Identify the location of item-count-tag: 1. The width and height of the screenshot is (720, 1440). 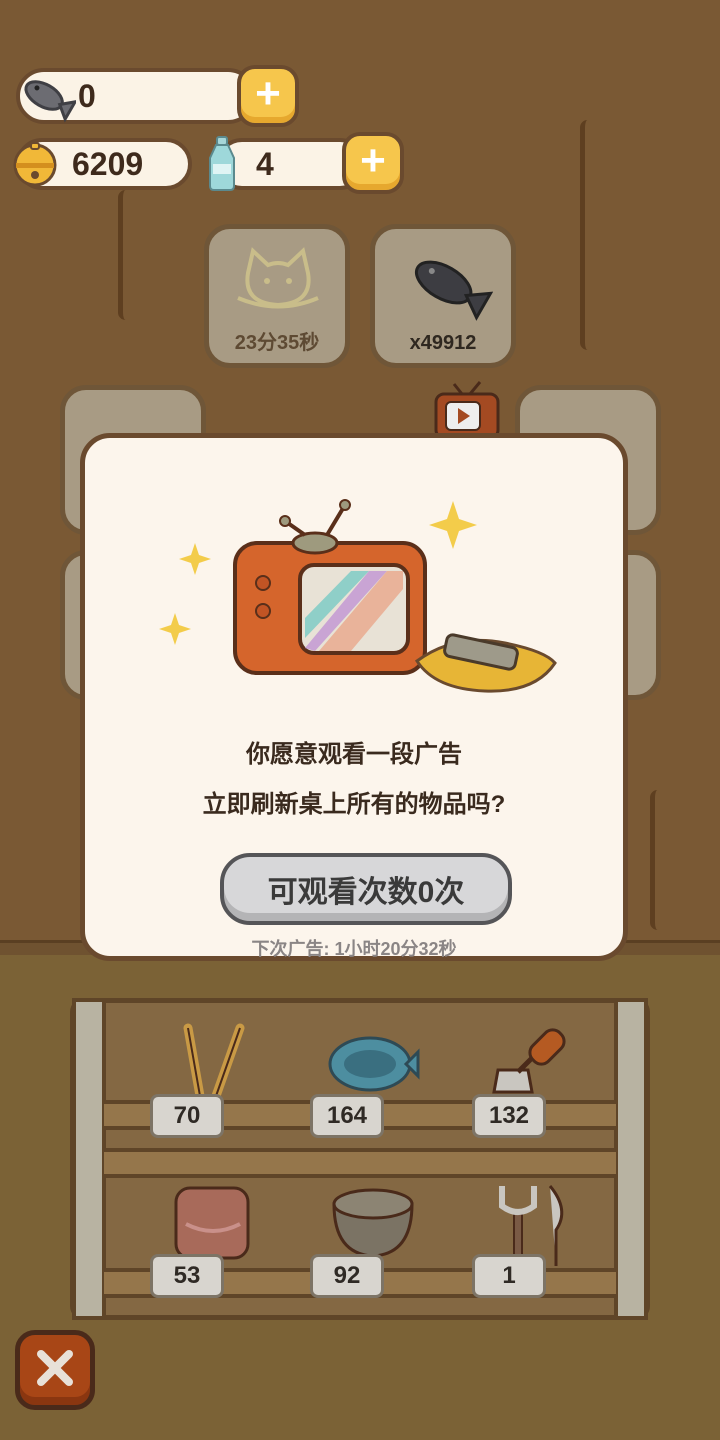
(509, 1276).